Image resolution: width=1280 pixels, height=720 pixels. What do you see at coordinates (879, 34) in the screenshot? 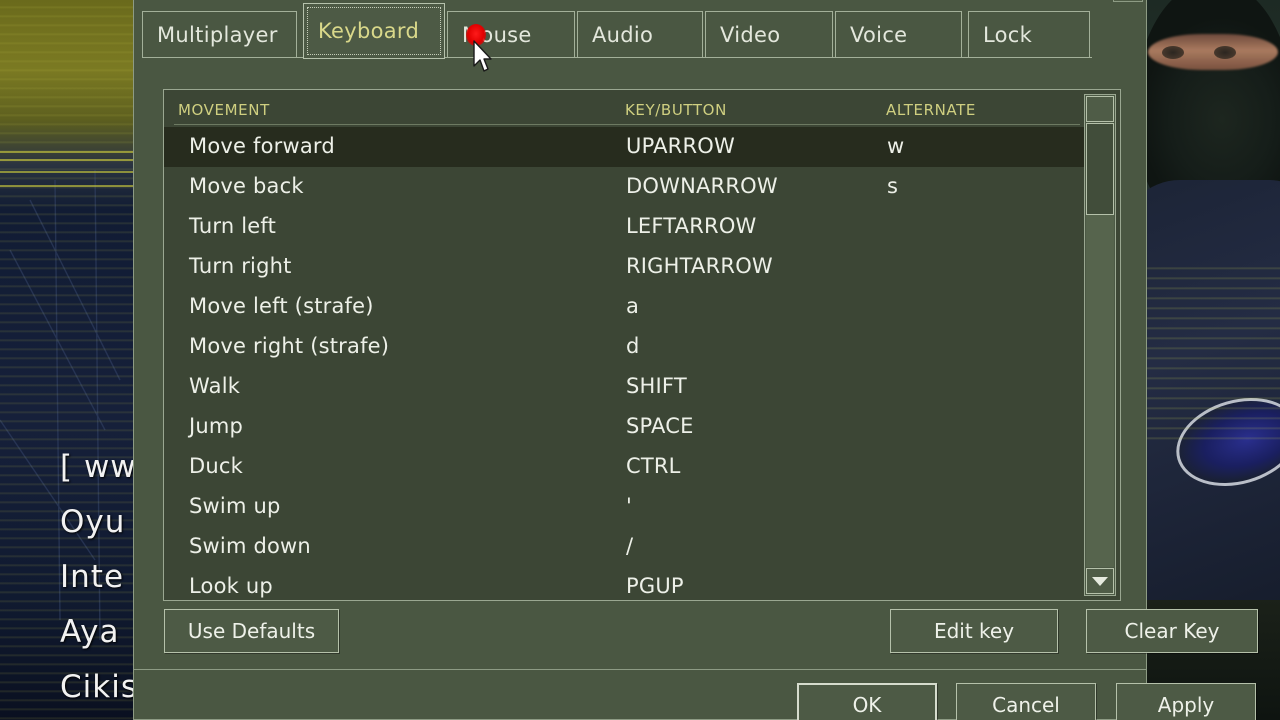
I see `tab-voice-label: Voice` at bounding box center [879, 34].